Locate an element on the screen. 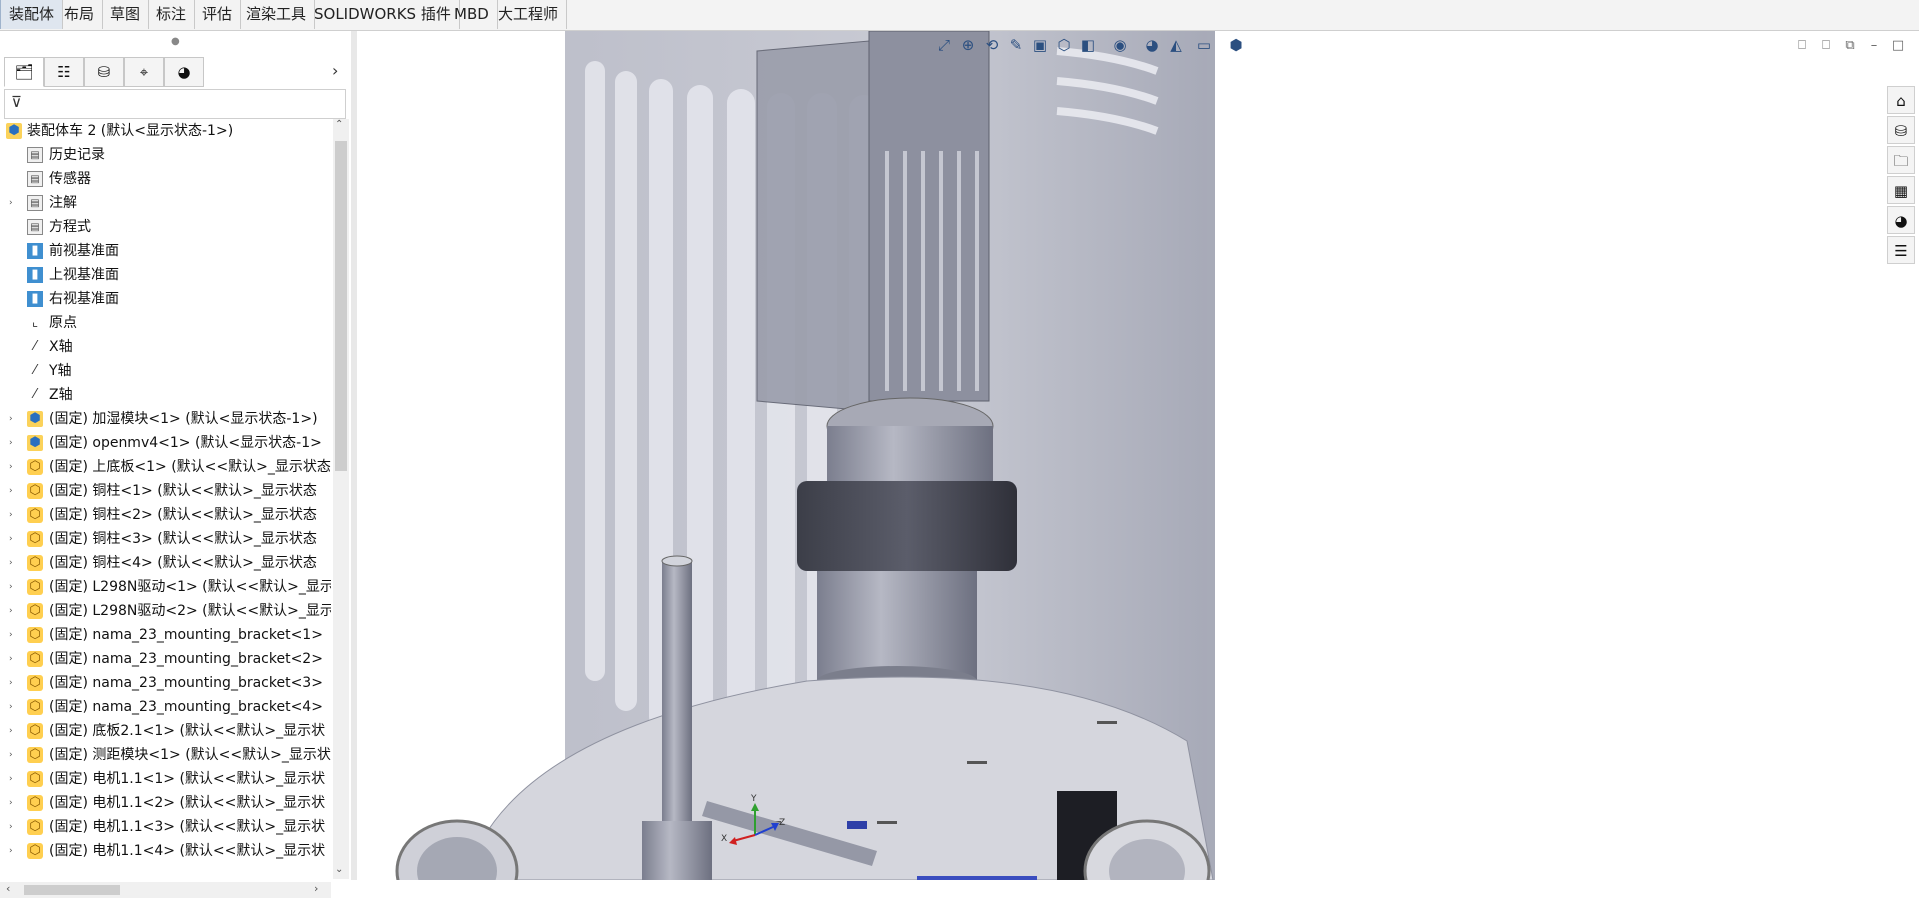  tree-row: ▤ 方程式 is located at coordinates (165, 227).